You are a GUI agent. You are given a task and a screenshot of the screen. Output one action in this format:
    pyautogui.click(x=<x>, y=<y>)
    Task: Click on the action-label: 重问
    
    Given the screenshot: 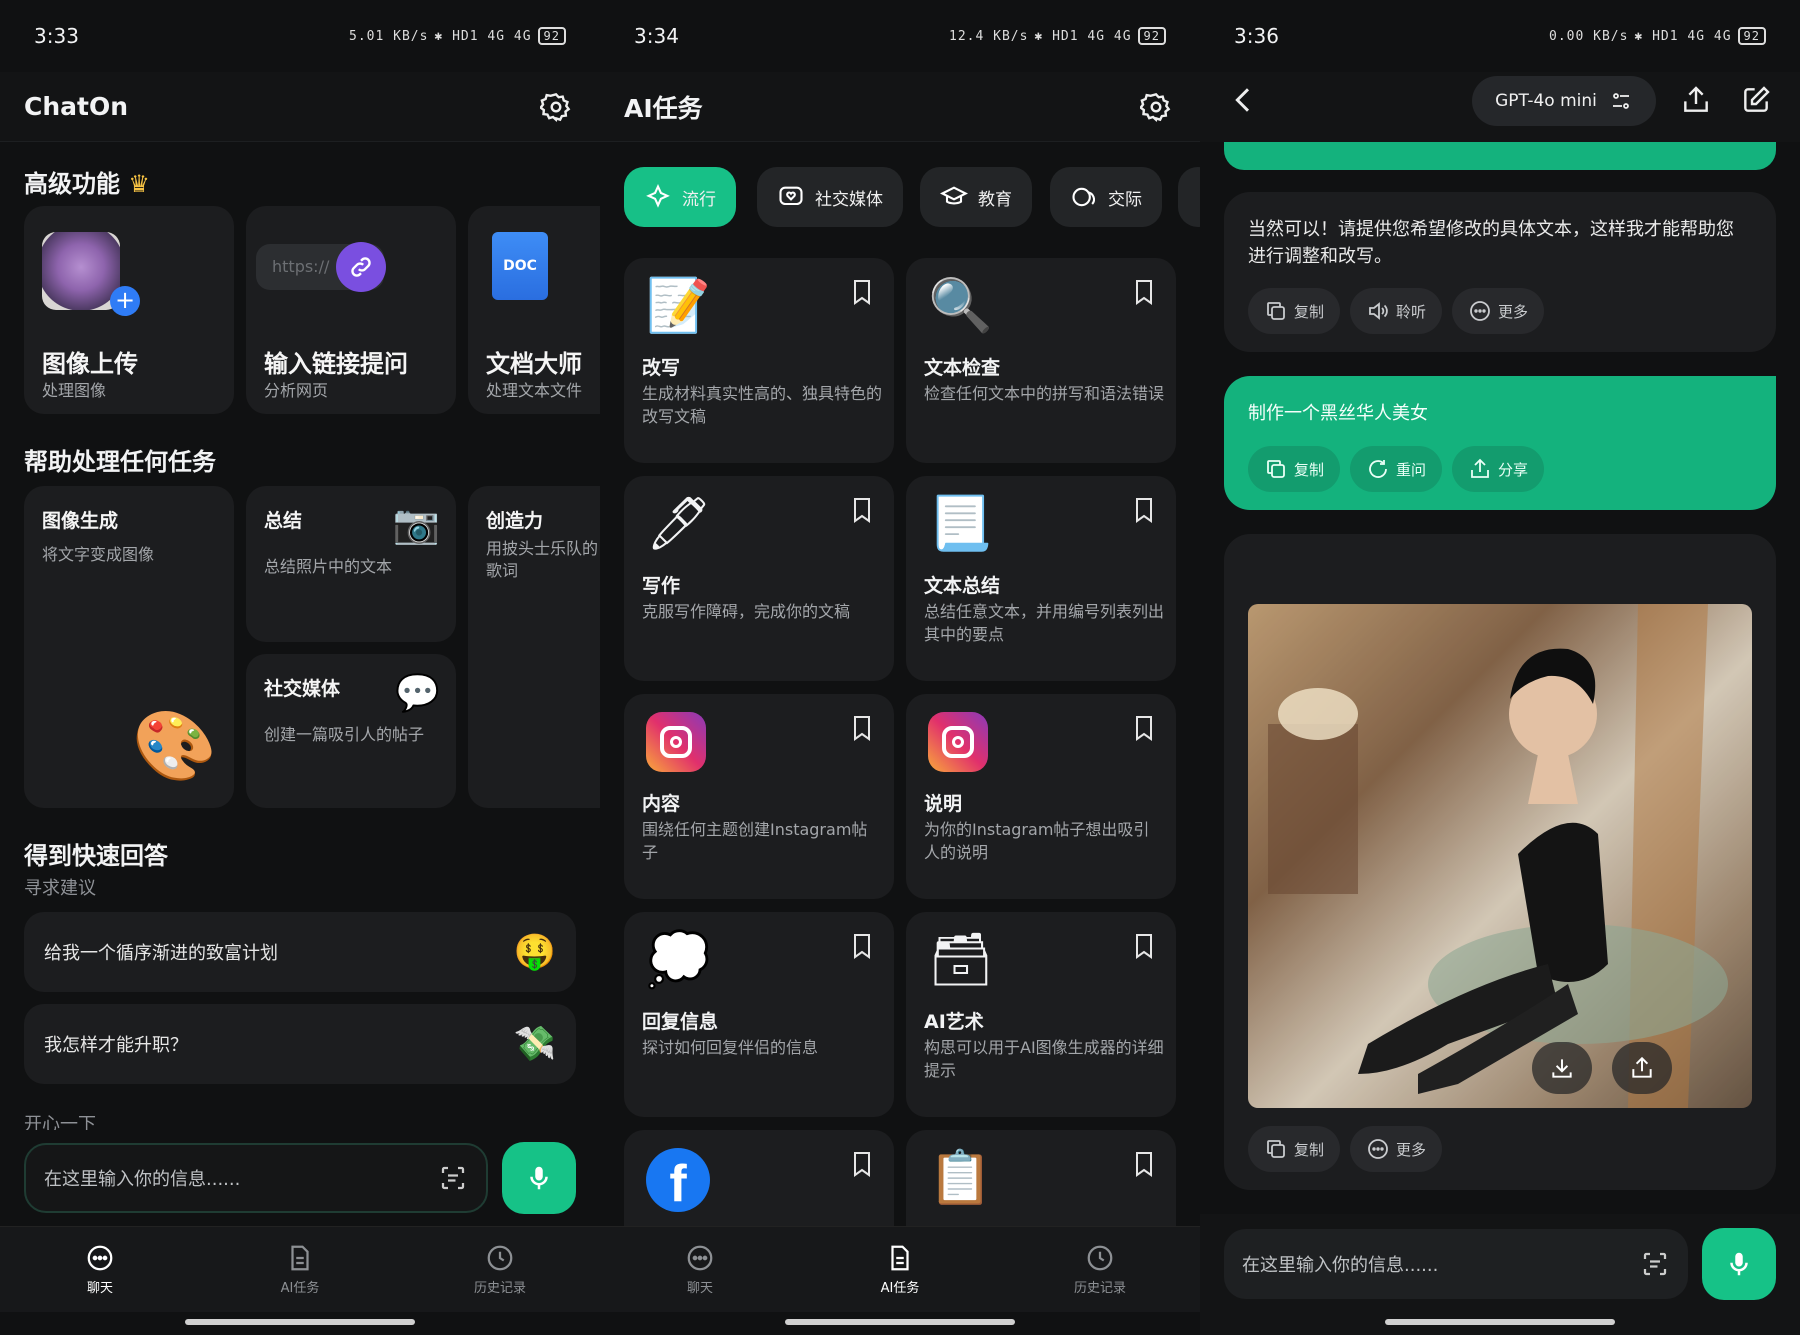 What is the action you would take?
    pyautogui.click(x=1411, y=469)
    